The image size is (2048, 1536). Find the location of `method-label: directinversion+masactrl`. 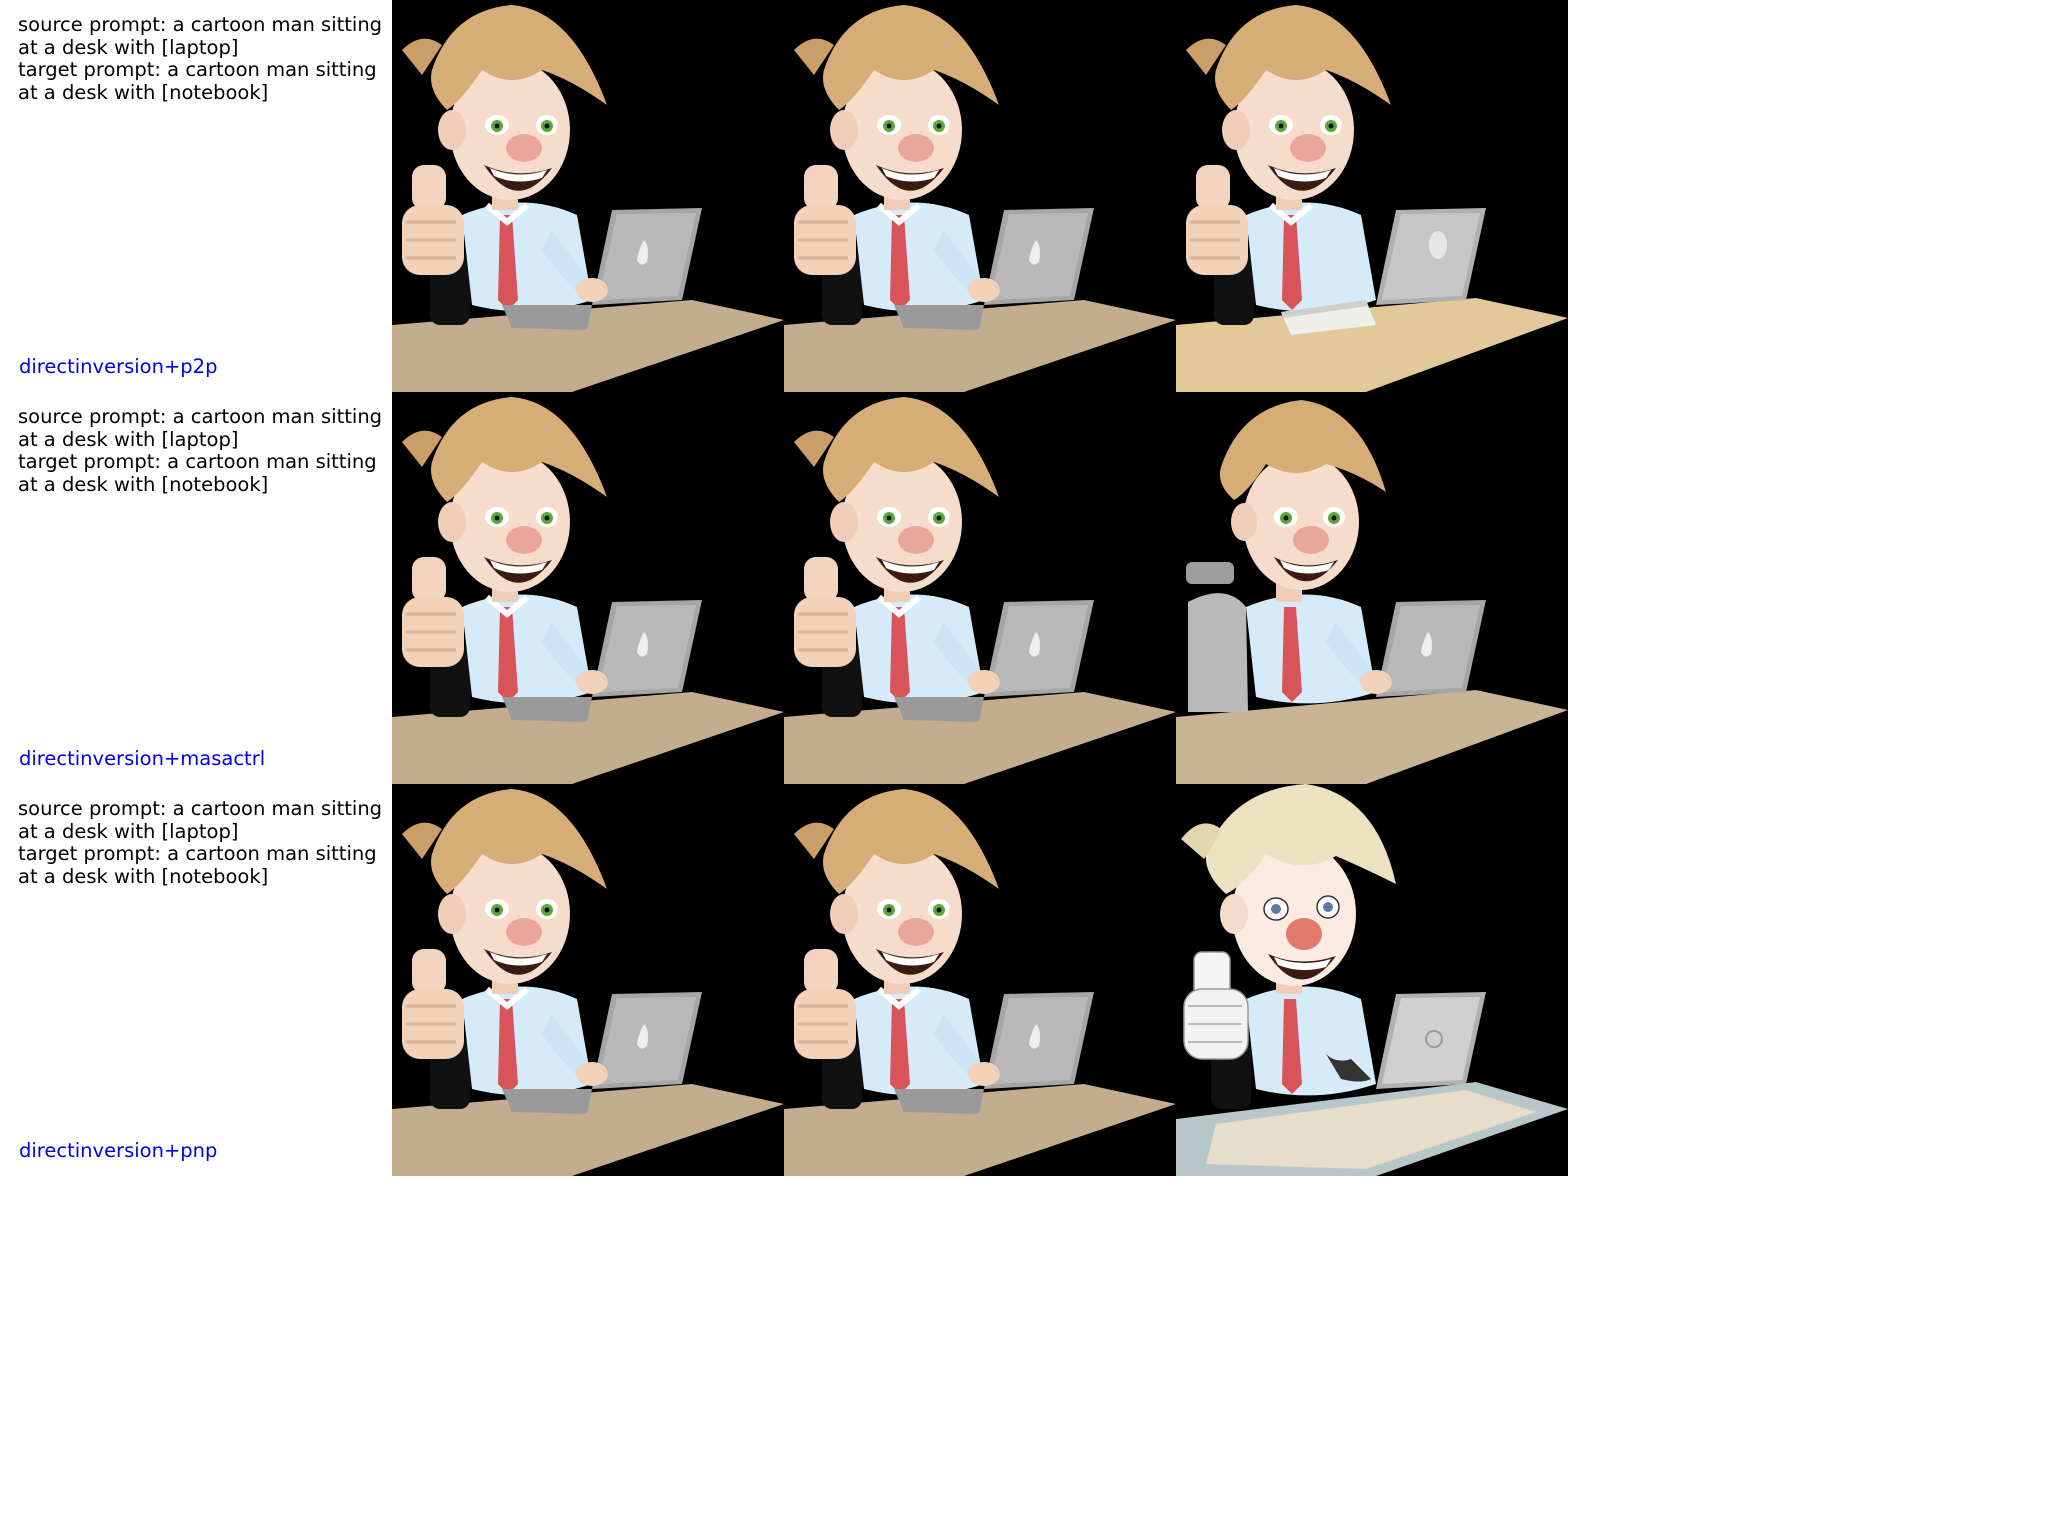

method-label: directinversion+masactrl is located at coordinates (142, 758).